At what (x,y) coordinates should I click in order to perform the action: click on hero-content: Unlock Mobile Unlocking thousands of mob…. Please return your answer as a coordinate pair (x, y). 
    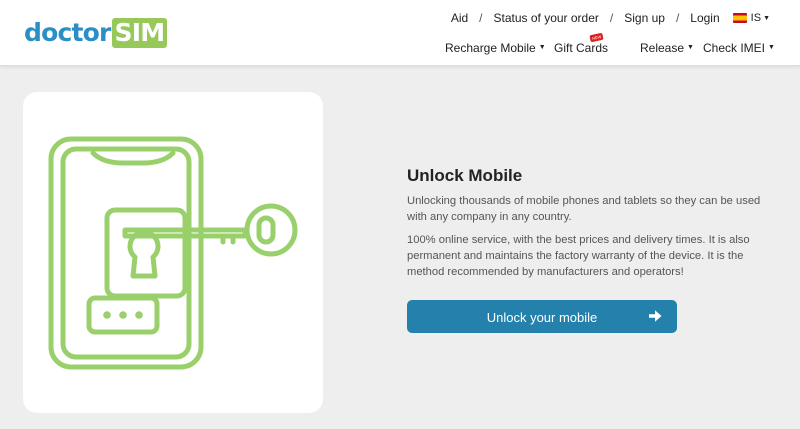
    Looking at the image, I should click on (592, 226).